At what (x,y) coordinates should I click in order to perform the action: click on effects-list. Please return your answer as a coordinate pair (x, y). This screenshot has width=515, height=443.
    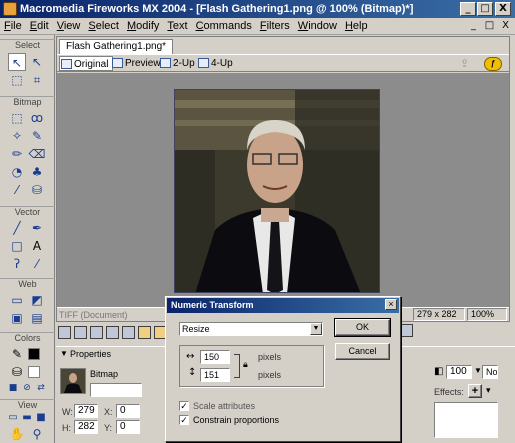
    Looking at the image, I should click on (466, 420).